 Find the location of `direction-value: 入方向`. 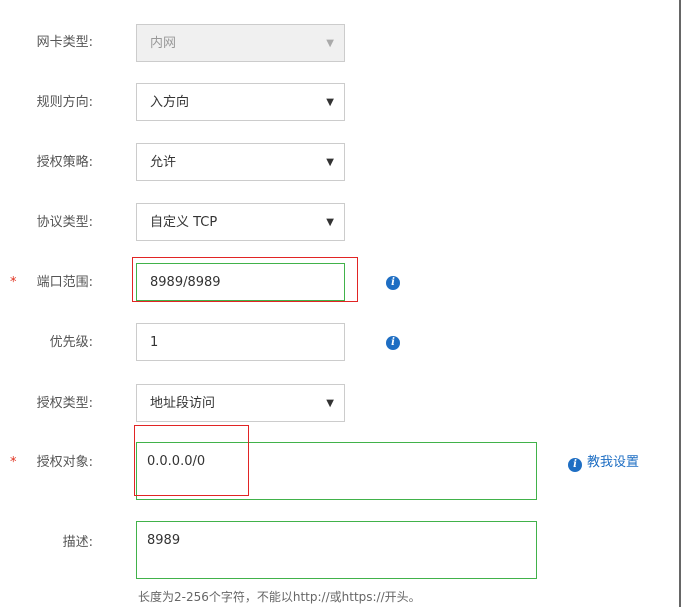

direction-value: 入方向 is located at coordinates (170, 102).